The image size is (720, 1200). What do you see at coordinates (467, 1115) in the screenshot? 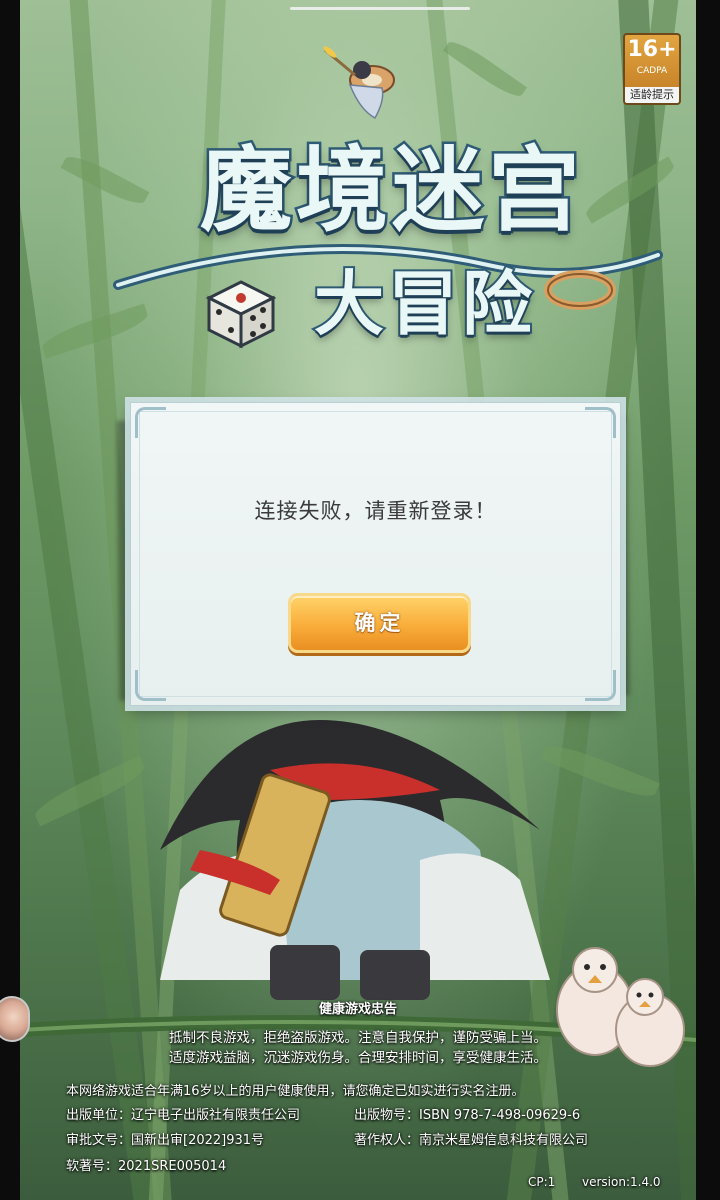
I see `publication-number-text: 出版物号：ISBN 978-7-498-09629-6` at bounding box center [467, 1115].